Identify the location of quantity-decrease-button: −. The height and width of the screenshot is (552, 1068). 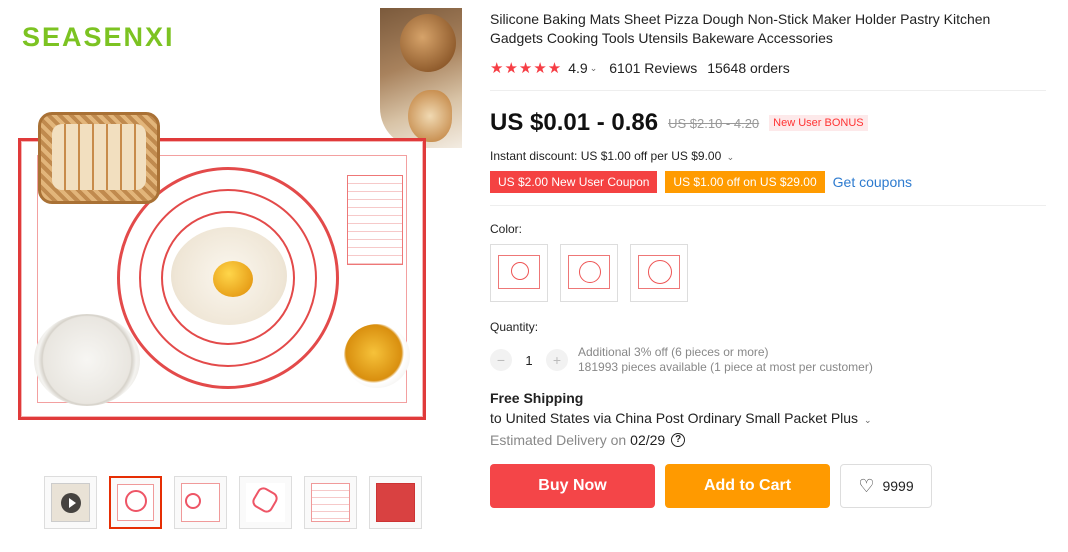
(501, 360).